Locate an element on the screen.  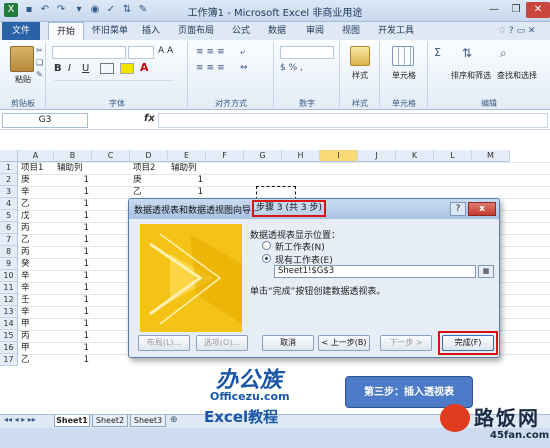
align-top-icons: ≡≡≡ is located at coordinates (212, 52).